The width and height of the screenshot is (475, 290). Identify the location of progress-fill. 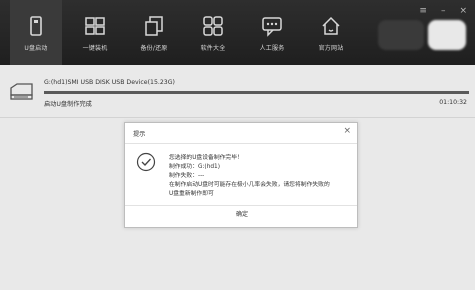
(256, 92).